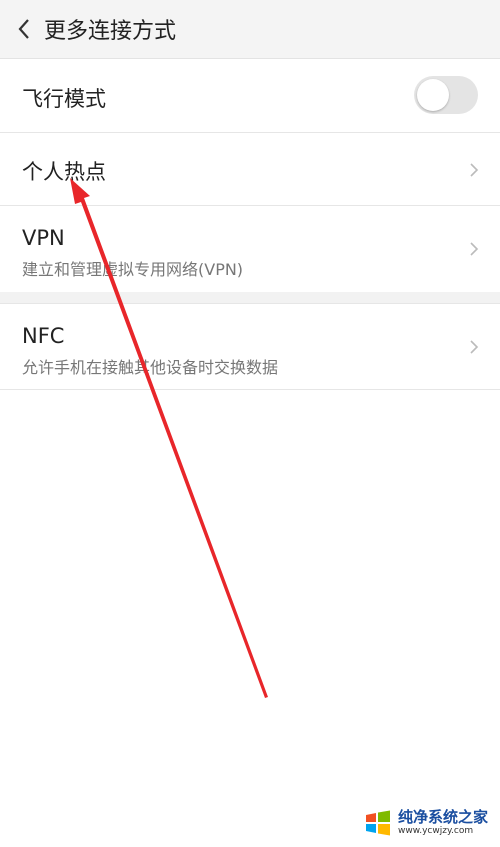  What do you see at coordinates (377, 823) in the screenshot?
I see `windows-logo-icon` at bounding box center [377, 823].